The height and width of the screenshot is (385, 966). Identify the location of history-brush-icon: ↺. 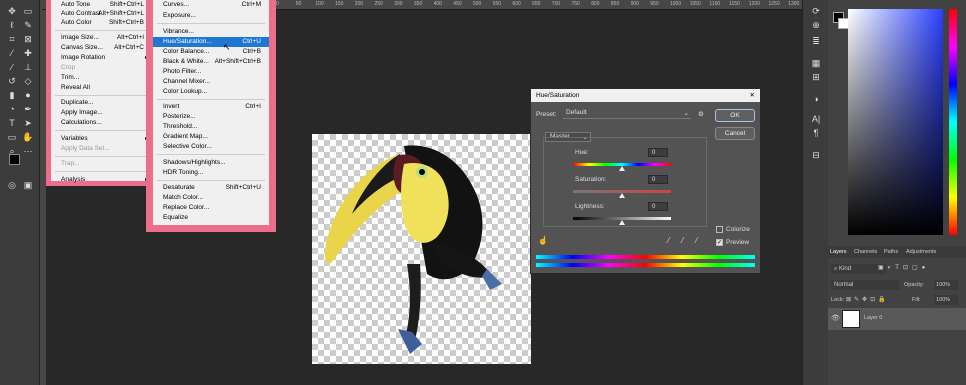
(12, 81).